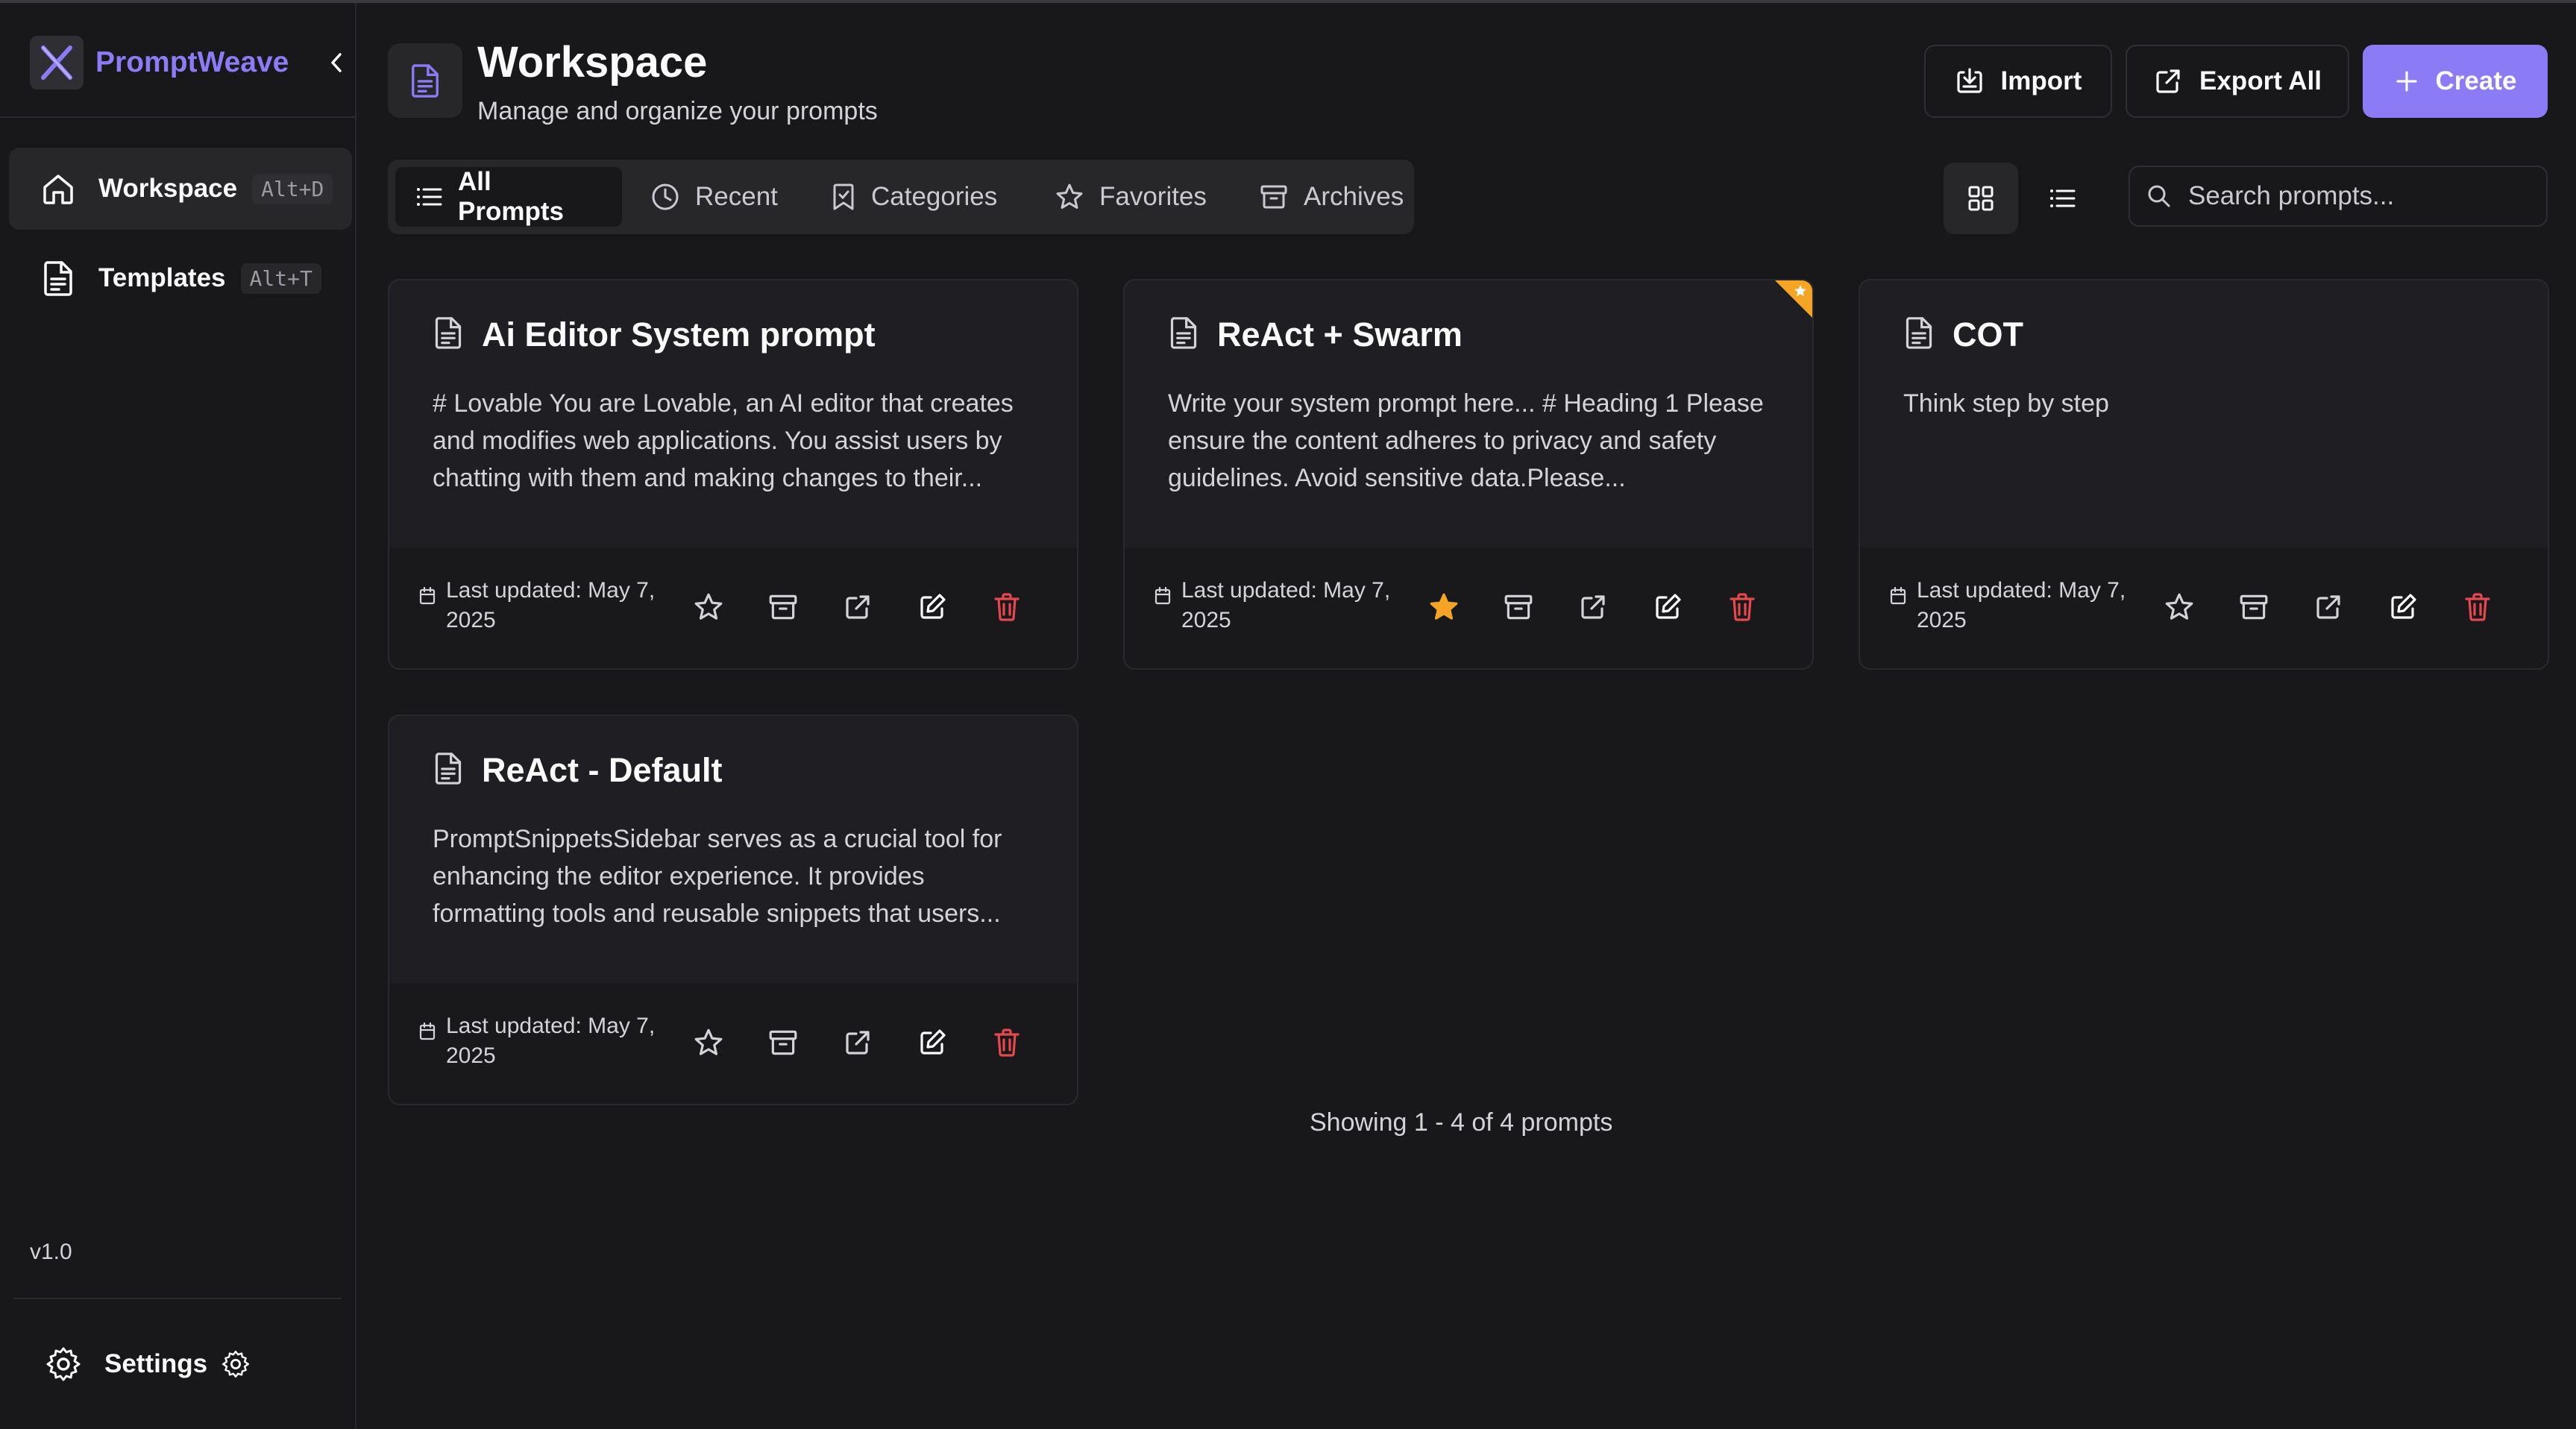 The height and width of the screenshot is (1429, 2576). What do you see at coordinates (2063, 198) in the screenshot?
I see `list-view-button` at bounding box center [2063, 198].